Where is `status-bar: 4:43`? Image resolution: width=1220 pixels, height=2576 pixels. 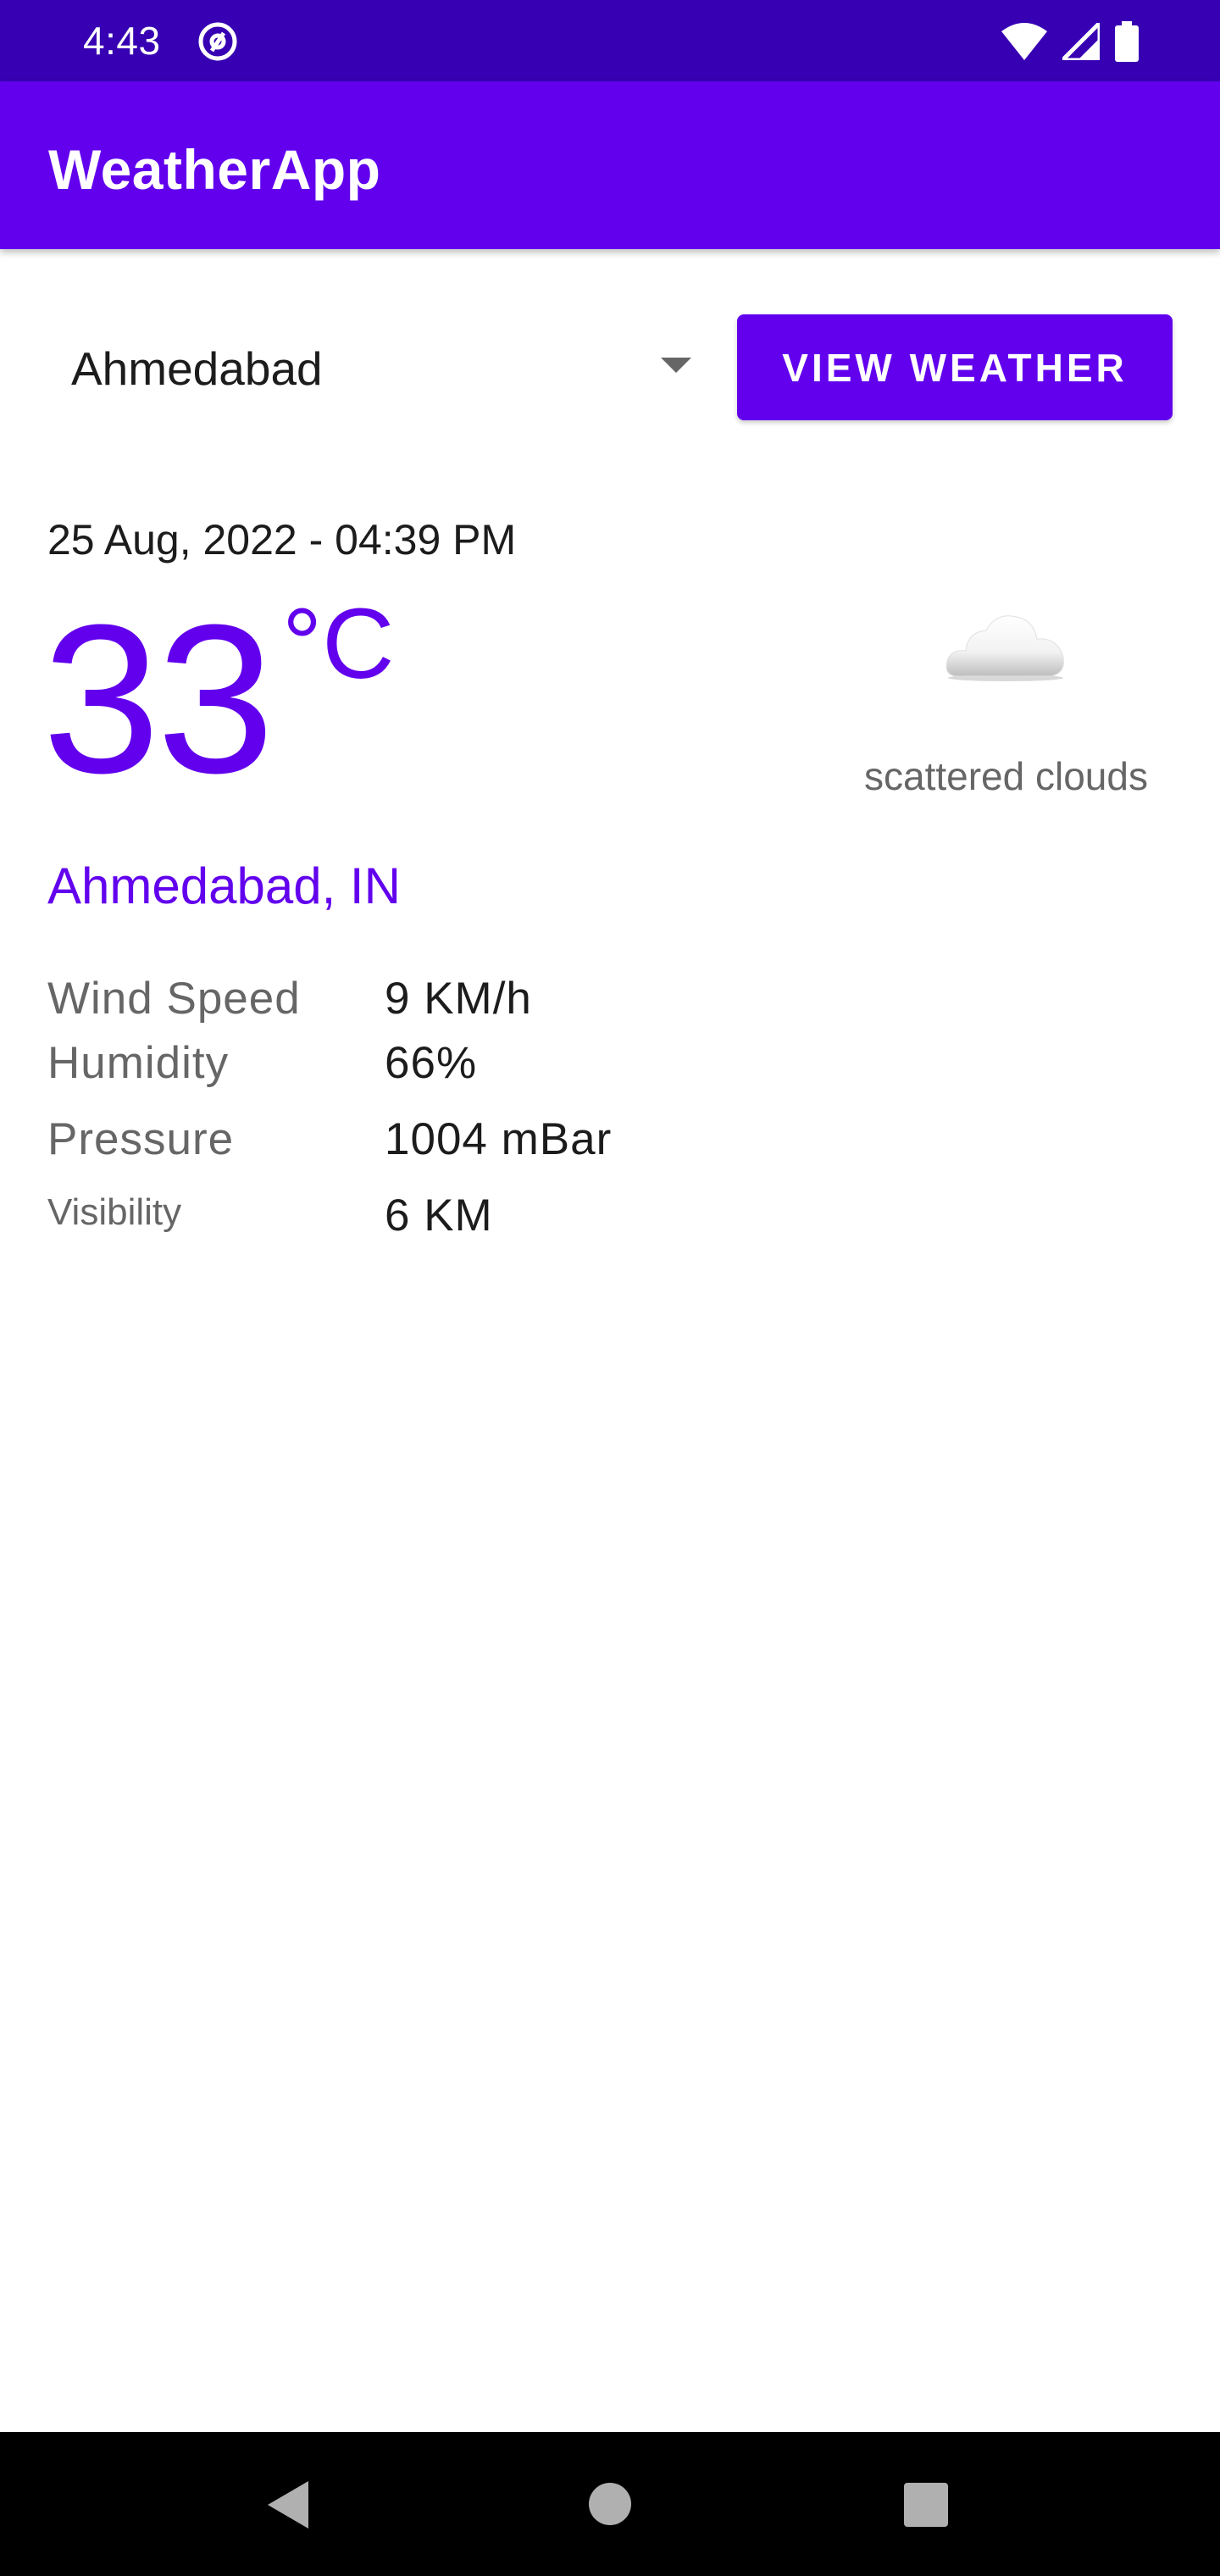
status-bar: 4:43 is located at coordinates (610, 40).